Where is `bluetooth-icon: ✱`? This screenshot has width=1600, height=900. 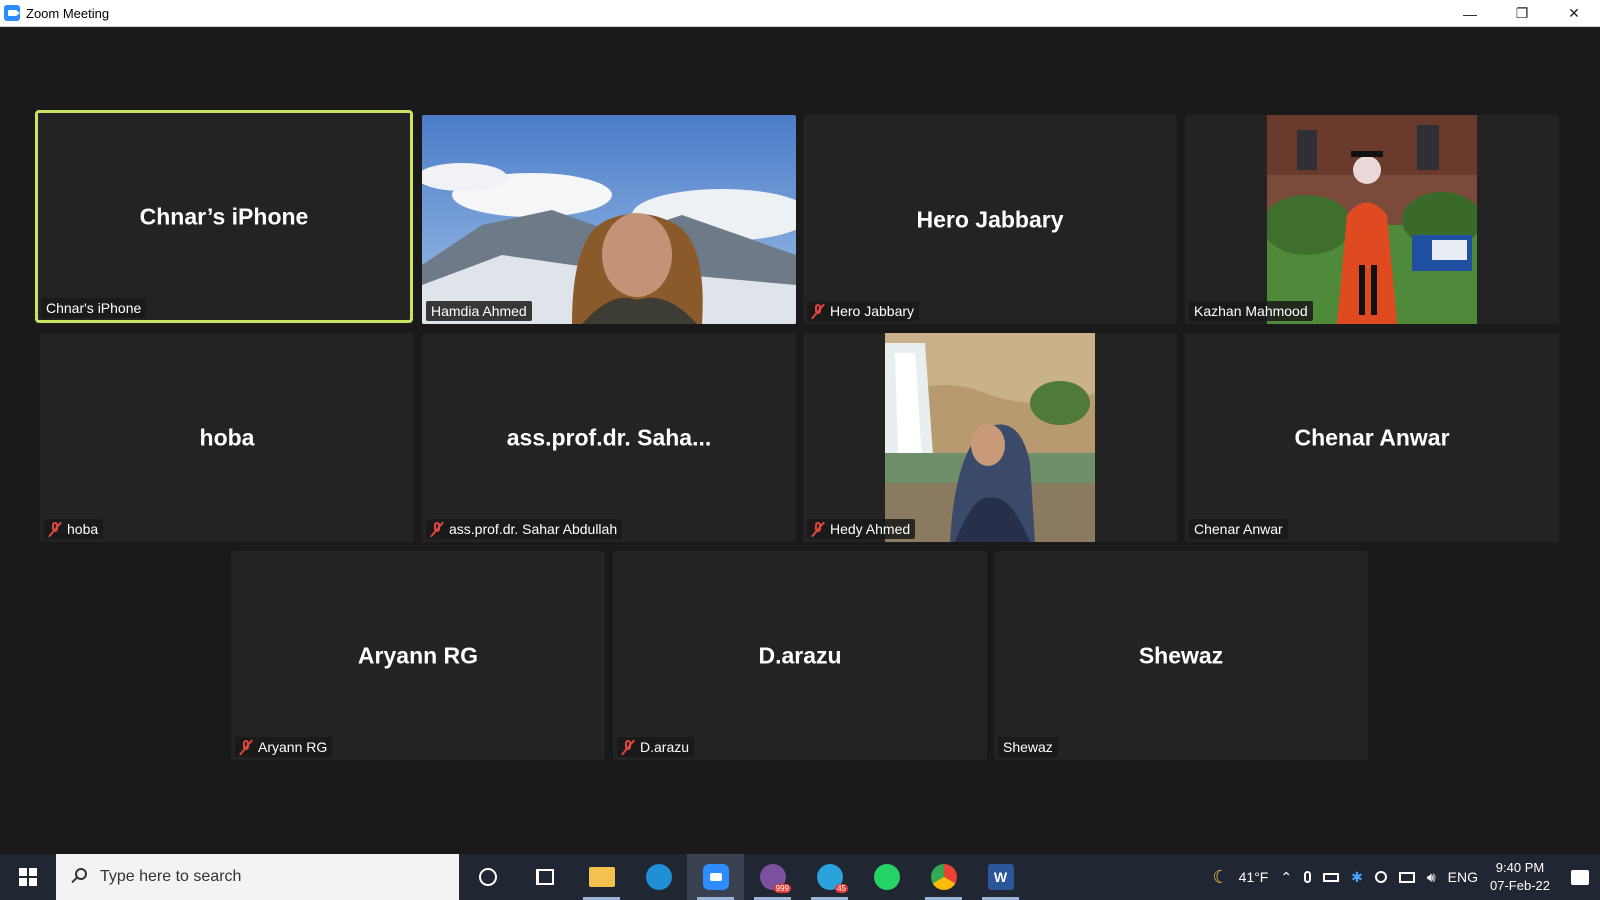
bluetooth-icon: ✱ is located at coordinates (1357, 876).